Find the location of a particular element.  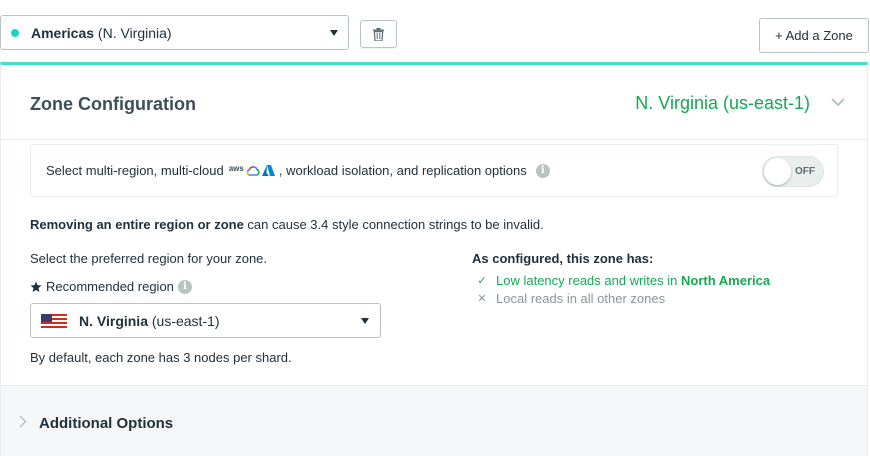

additional-options-title: Additional Options is located at coordinates (106, 423).